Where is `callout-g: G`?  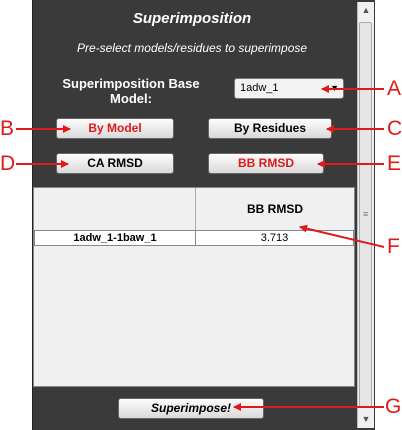 callout-g: G is located at coordinates (393, 406).